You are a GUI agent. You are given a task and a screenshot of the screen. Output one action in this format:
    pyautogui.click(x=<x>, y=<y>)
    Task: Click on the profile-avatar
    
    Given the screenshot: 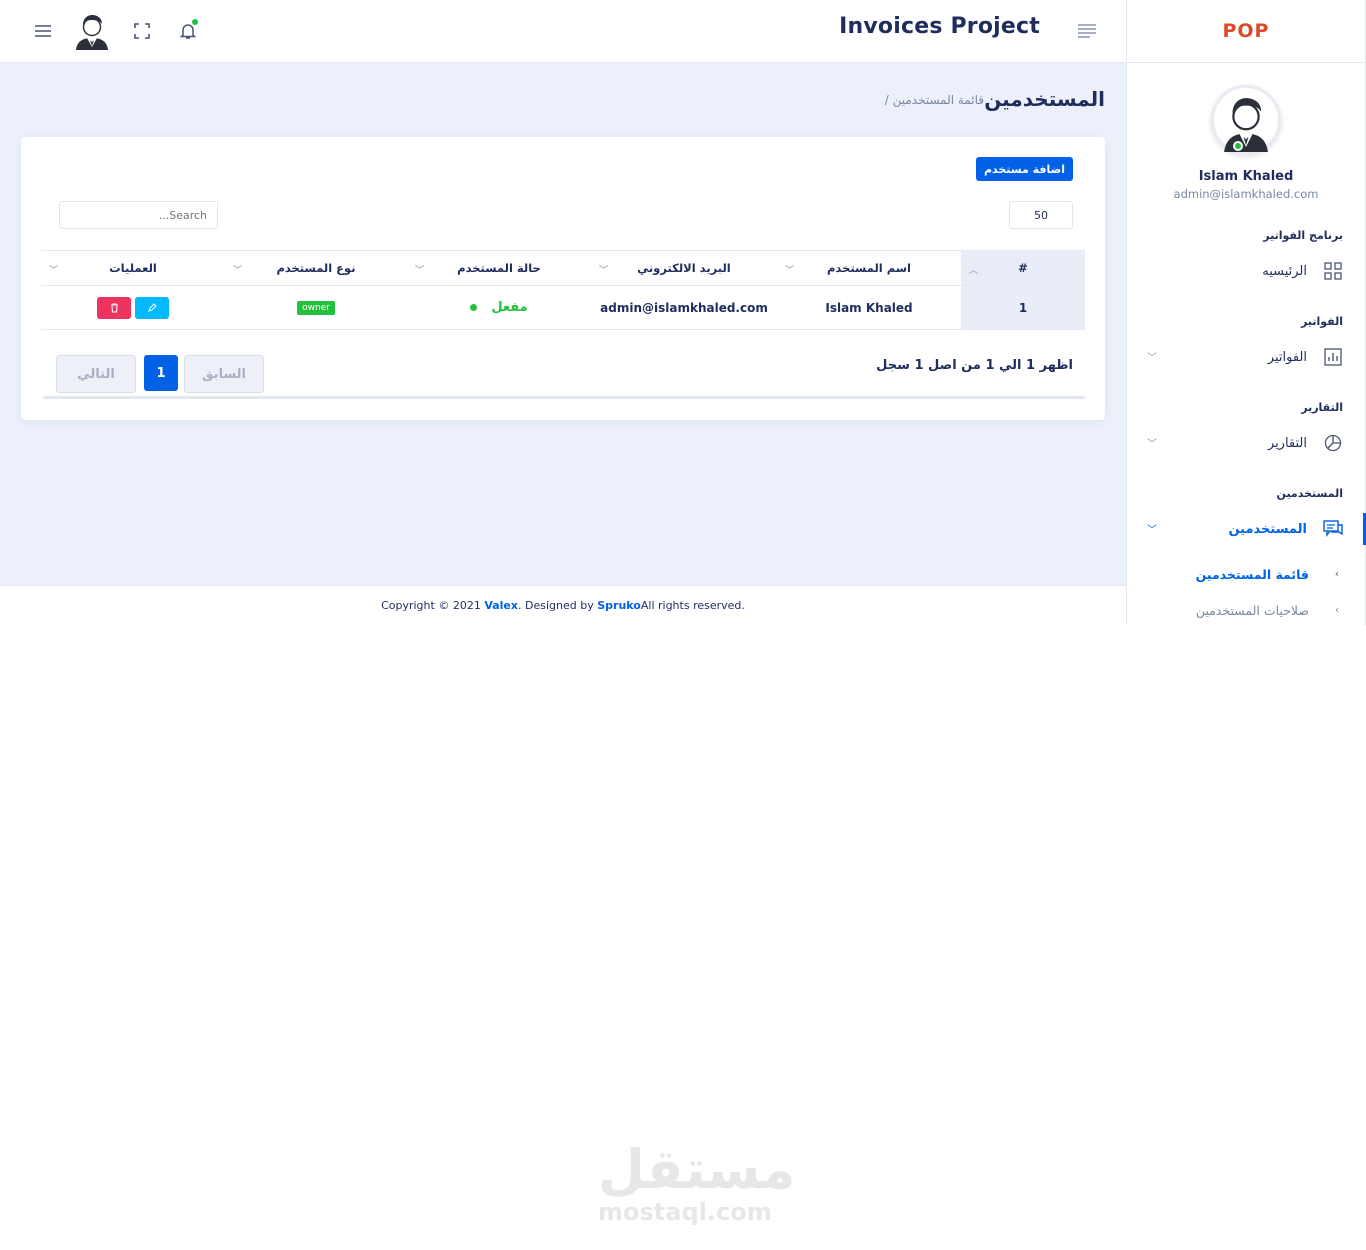 What is the action you would take?
    pyautogui.click(x=1246, y=120)
    